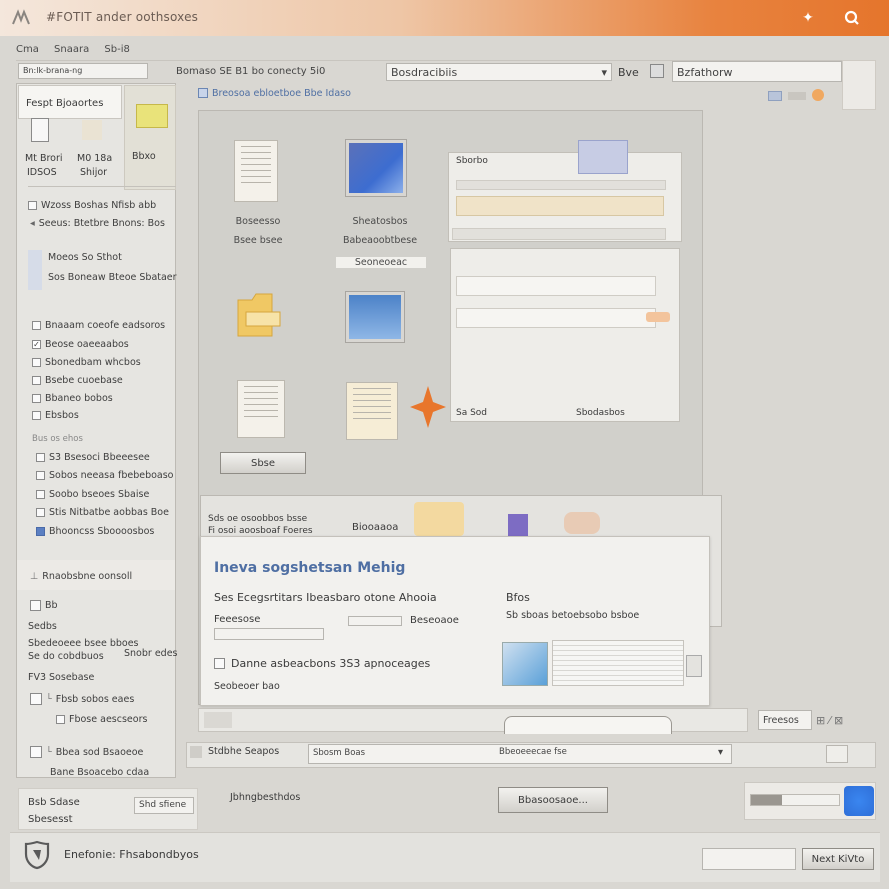 The image size is (889, 889). What do you see at coordinates (87, 576) in the screenshot?
I see `sidebar-bottom-label: Rnaobsbne oonsoll` at bounding box center [87, 576].